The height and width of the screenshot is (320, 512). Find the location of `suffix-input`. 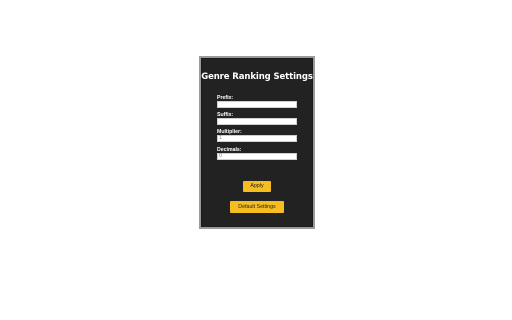

suffix-input is located at coordinates (257, 121).